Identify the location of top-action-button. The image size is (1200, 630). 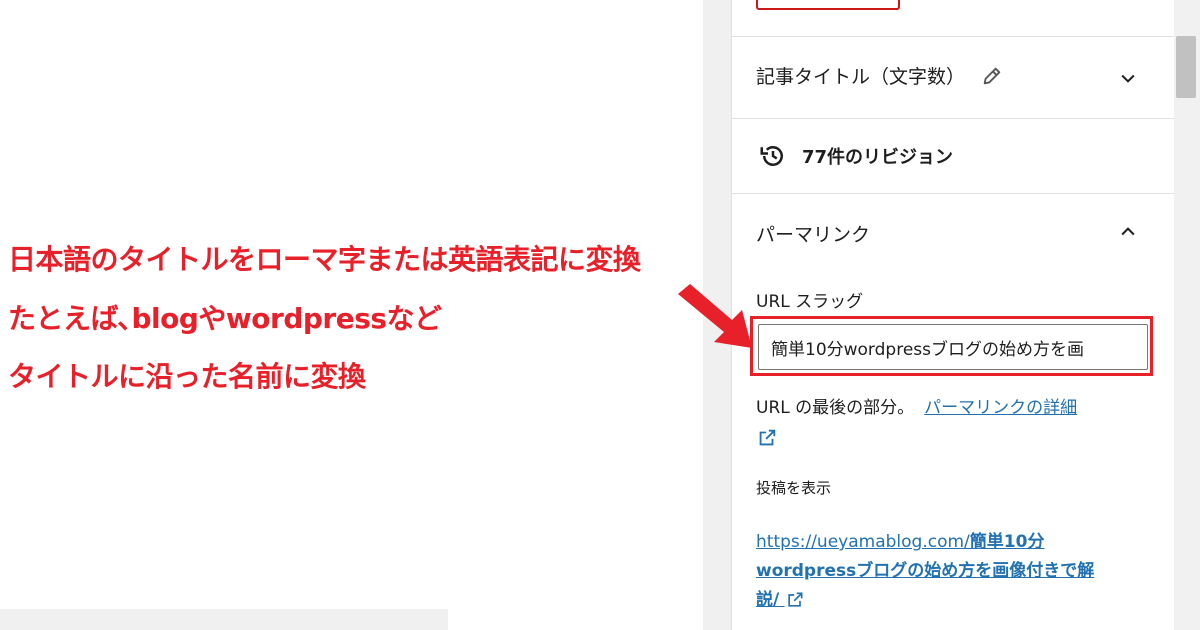
(828, 5).